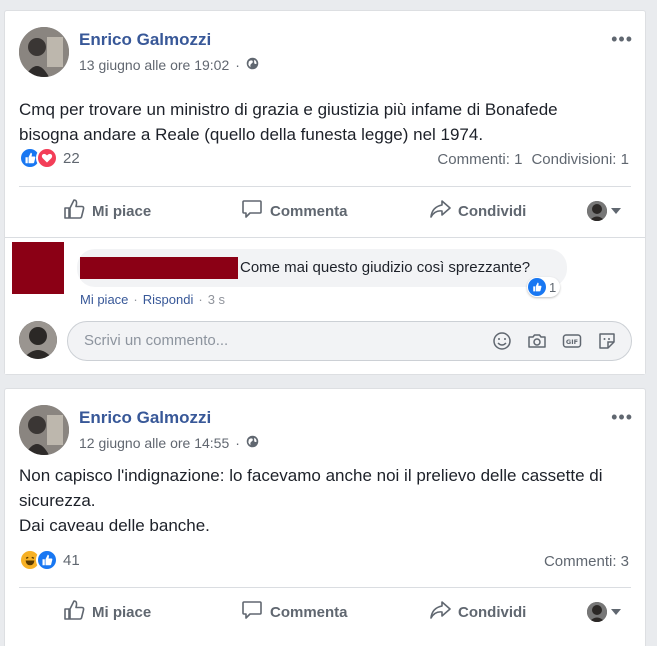 Image resolution: width=657 pixels, height=646 pixels. I want to click on emoji-icon, so click(502, 341).